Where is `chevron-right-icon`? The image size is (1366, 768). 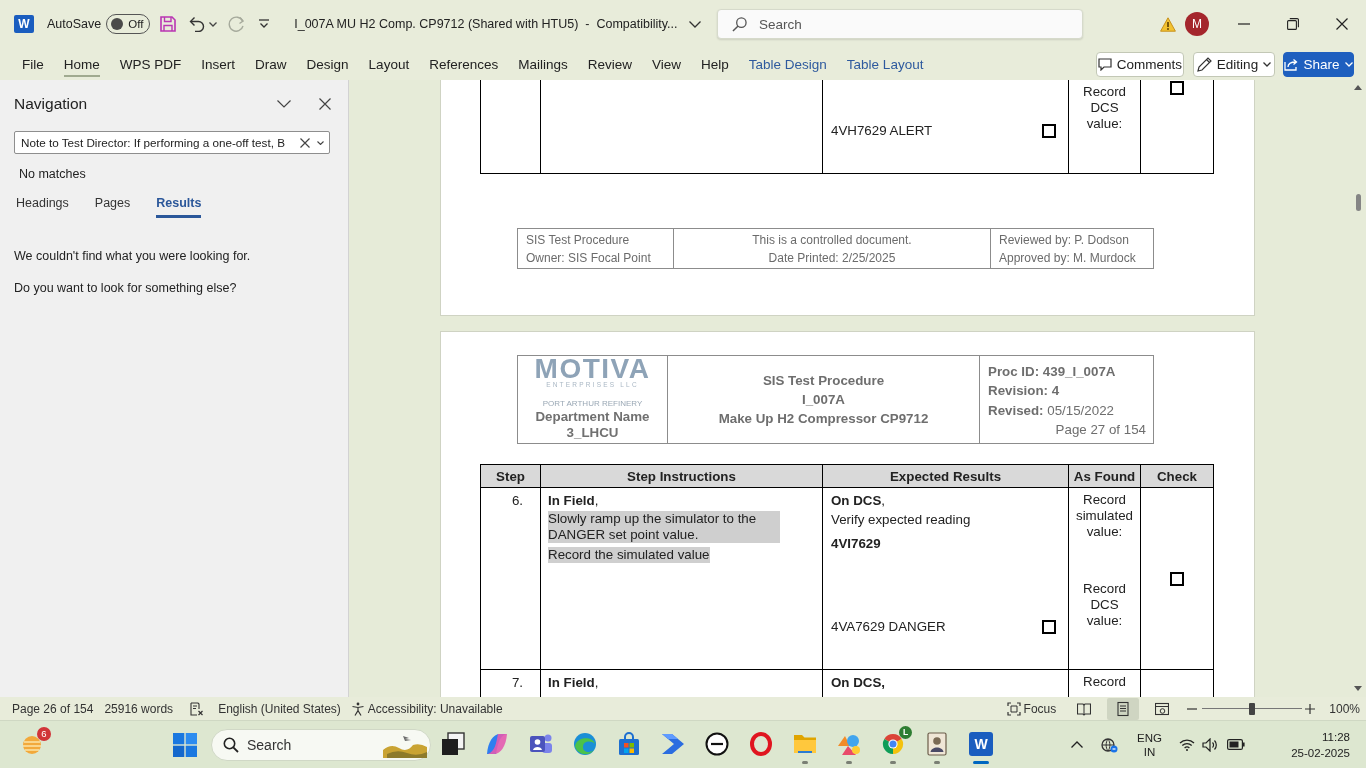
chevron-right-icon is located at coordinates (673, 744).